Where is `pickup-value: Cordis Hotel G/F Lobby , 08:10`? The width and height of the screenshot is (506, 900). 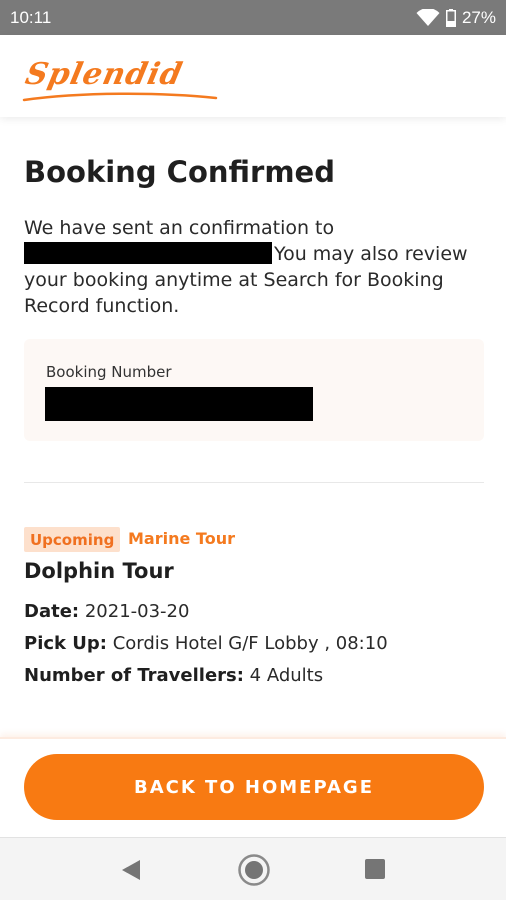 pickup-value: Cordis Hotel G/F Lobby , 08:10 is located at coordinates (250, 643).